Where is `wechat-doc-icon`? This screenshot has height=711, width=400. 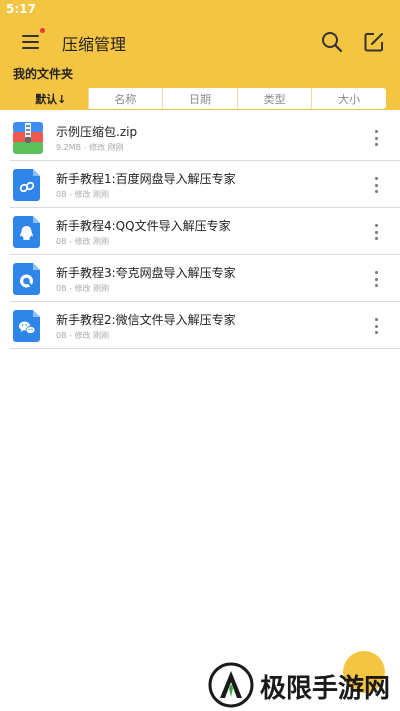
wechat-doc-icon is located at coordinates (26, 326).